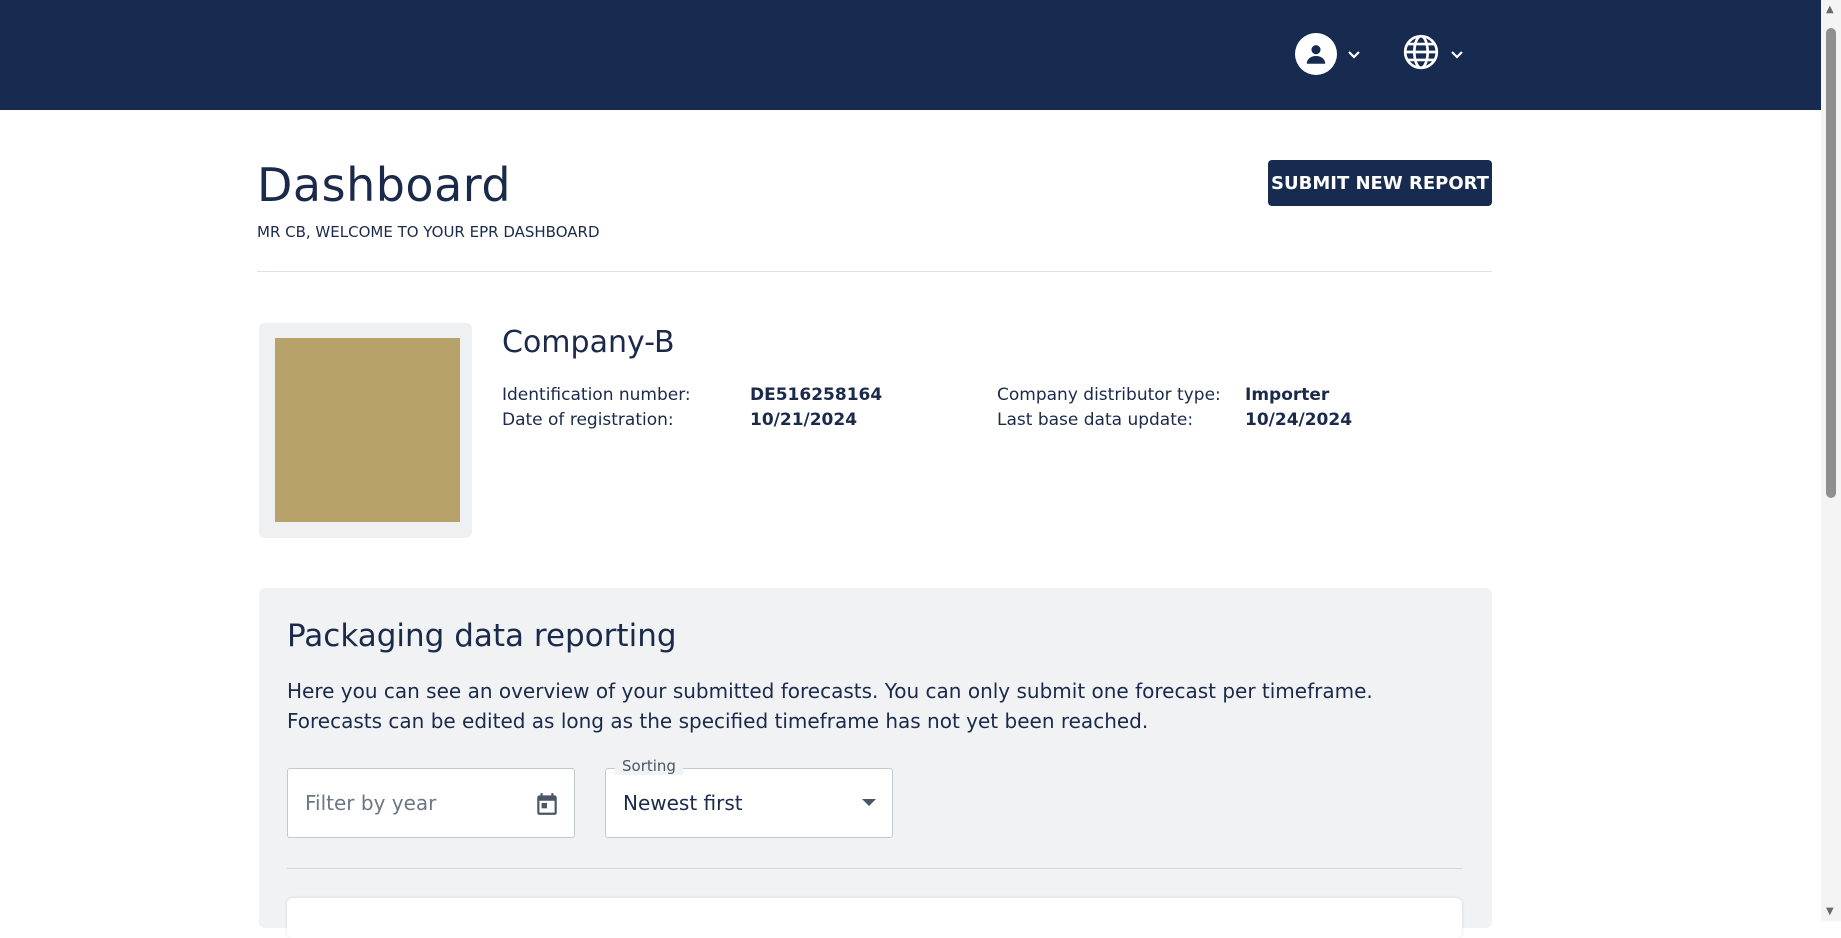  I want to click on page-title: Dashboard, so click(384, 185).